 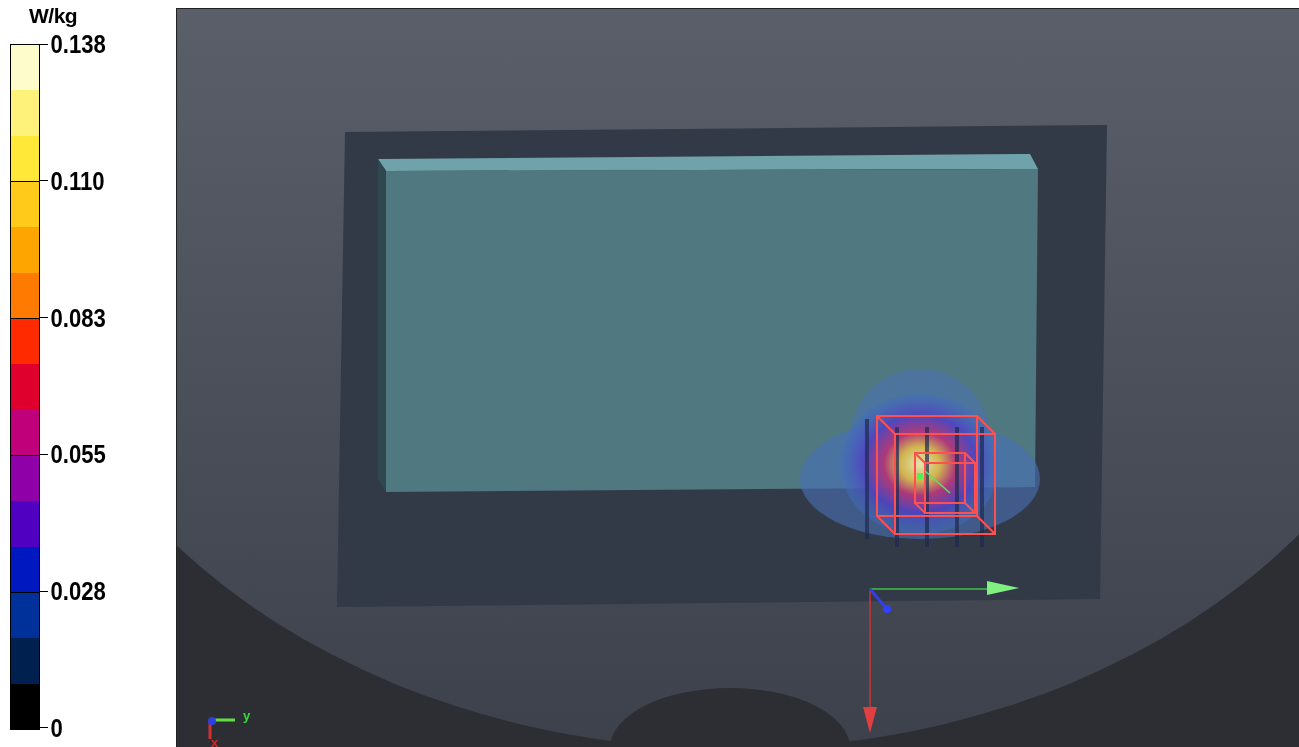 I want to click on scale-value: 0.083, so click(x=77, y=317).